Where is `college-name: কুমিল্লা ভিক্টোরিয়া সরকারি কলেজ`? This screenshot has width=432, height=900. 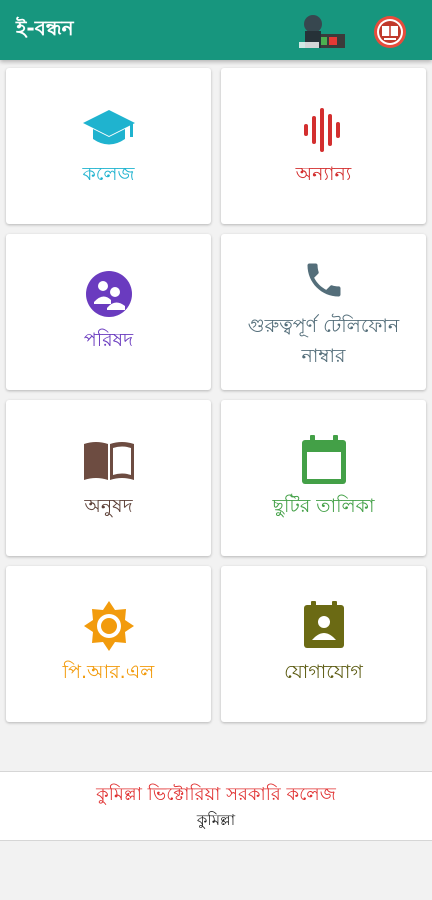
college-name: কুমিল্লা ভিক্টোরিয়া সরকারি কলেজ is located at coordinates (216, 794).